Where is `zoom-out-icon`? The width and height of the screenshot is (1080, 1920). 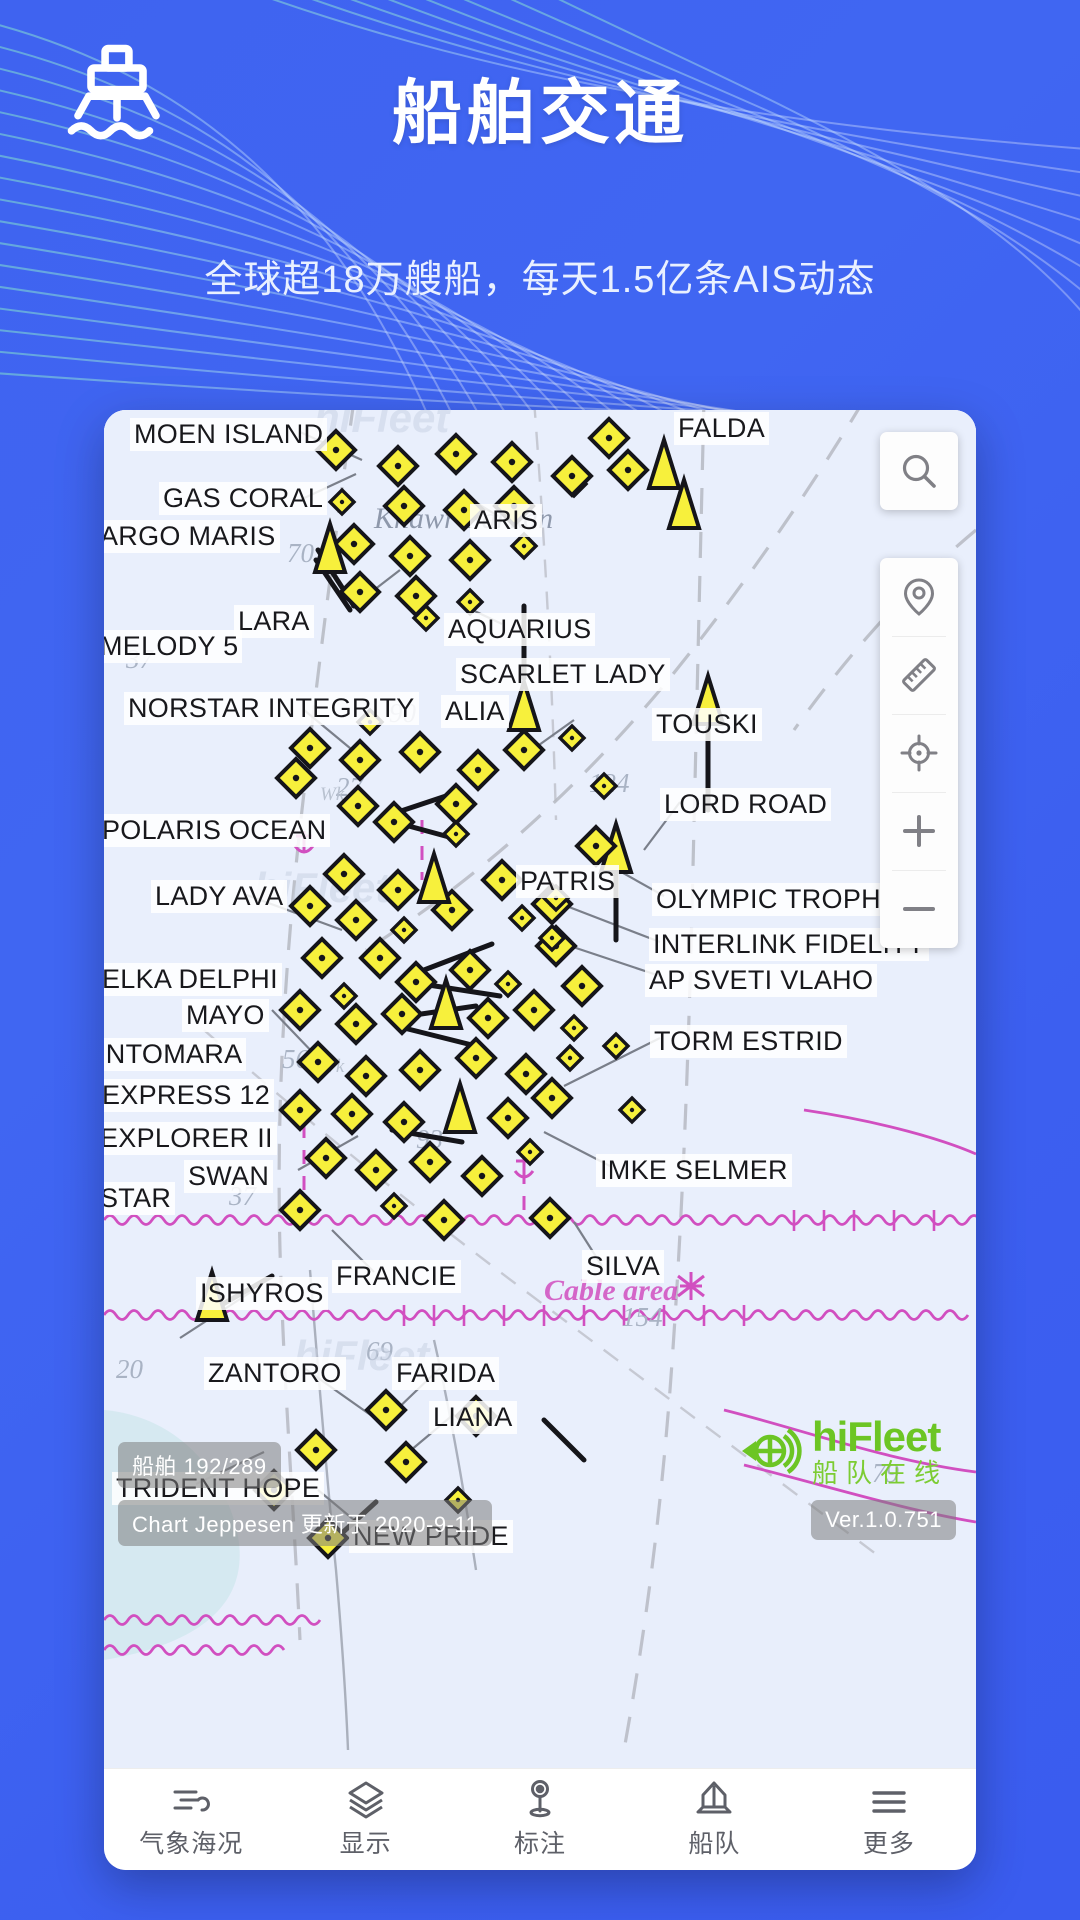
zoom-out-icon is located at coordinates (919, 909).